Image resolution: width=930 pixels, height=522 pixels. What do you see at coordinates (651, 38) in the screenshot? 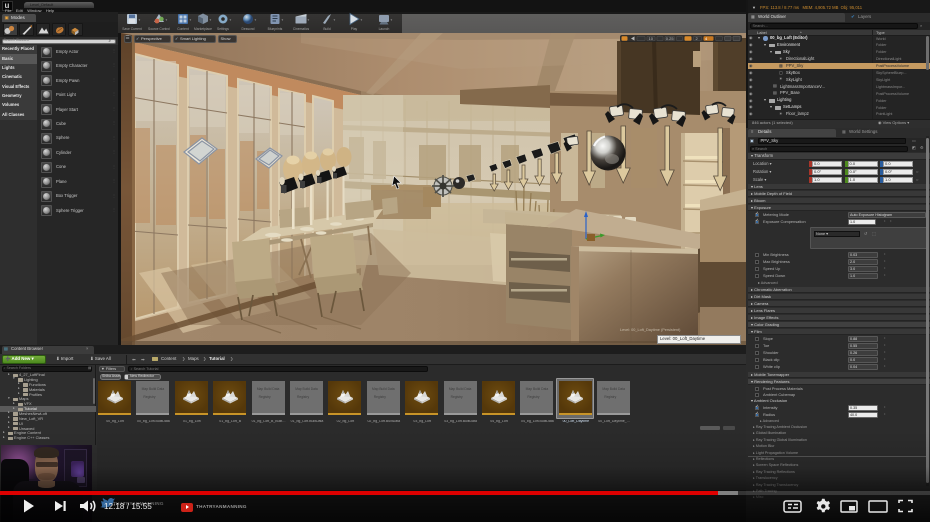
I see `svg-text: 10` at bounding box center [651, 38].